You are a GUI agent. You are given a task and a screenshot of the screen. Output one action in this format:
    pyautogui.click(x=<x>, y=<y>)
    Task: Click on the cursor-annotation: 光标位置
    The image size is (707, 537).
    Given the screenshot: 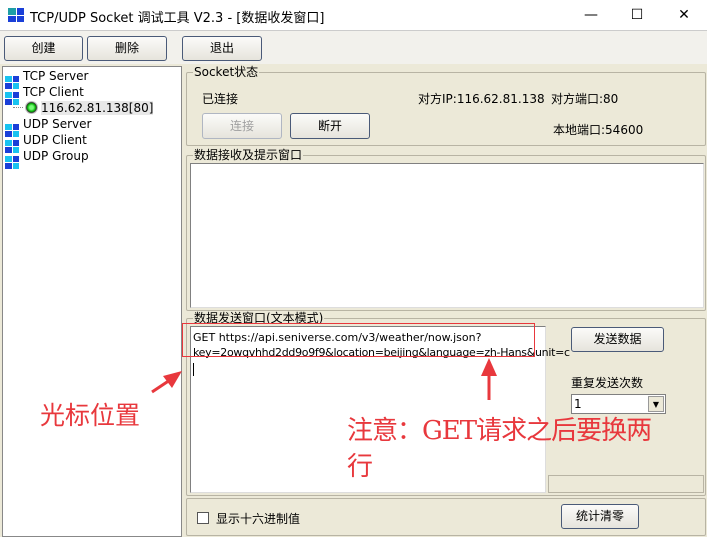 What is the action you would take?
    pyautogui.click(x=90, y=415)
    